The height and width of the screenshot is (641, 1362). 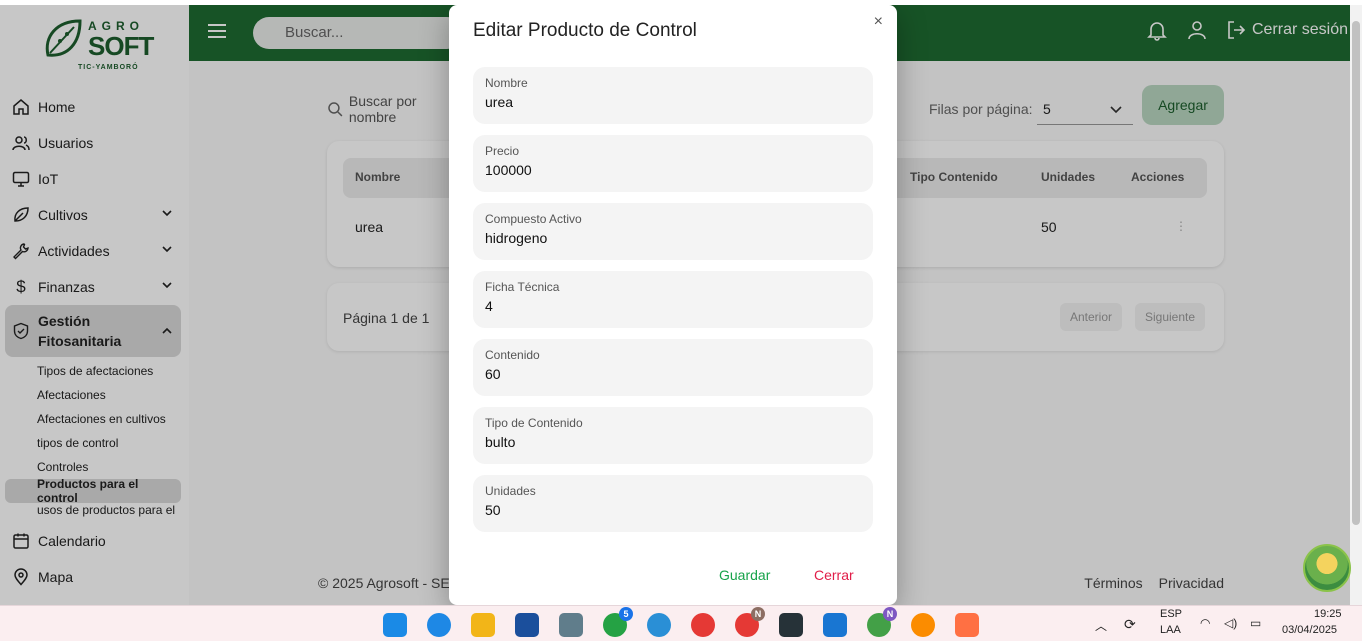 I want to click on sync-icon: ⟳, so click(x=1130, y=624).